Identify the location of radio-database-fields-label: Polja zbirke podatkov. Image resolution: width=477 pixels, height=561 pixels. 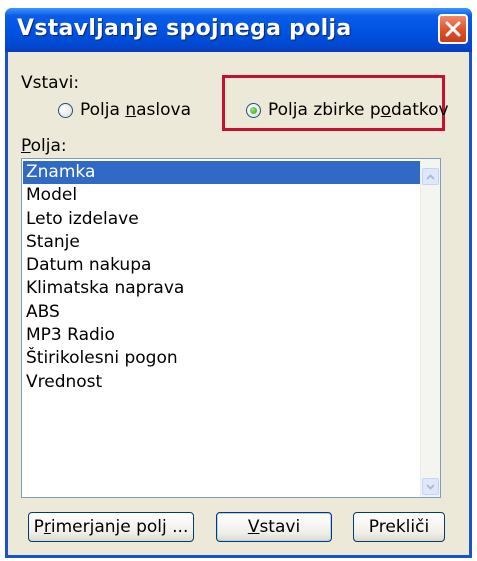
(358, 110).